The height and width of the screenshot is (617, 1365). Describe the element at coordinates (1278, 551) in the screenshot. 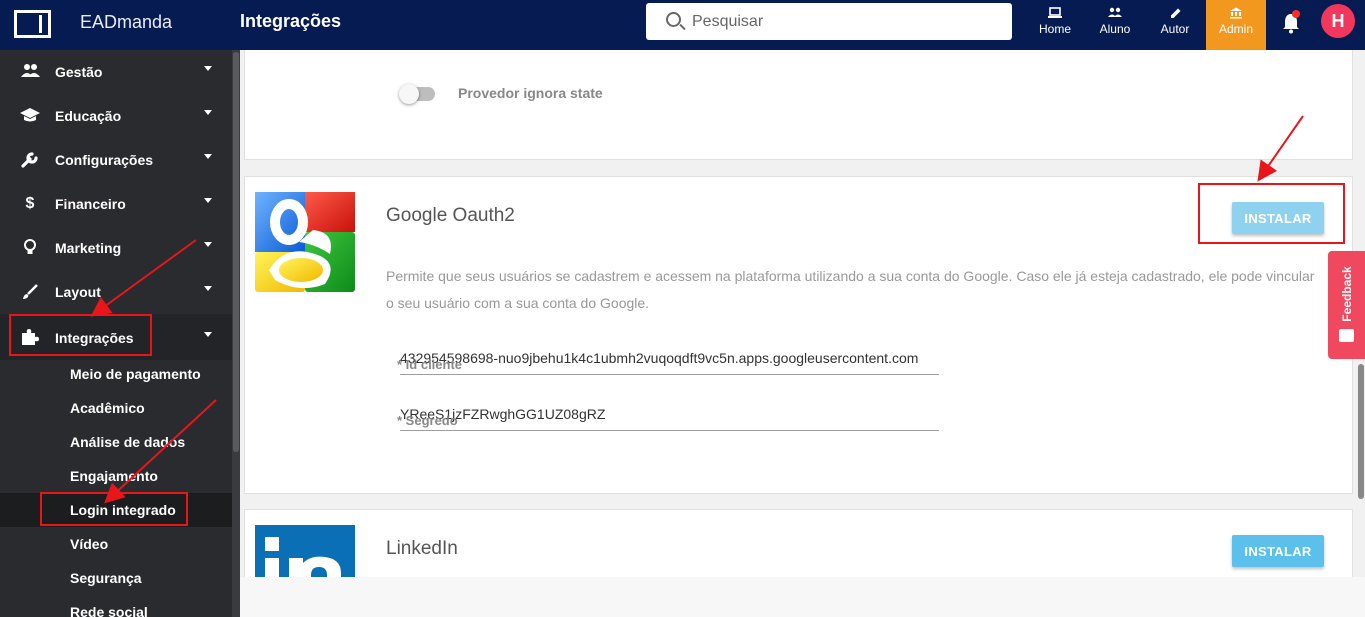

I see `linkedin-install-button: INSTALAR` at that location.